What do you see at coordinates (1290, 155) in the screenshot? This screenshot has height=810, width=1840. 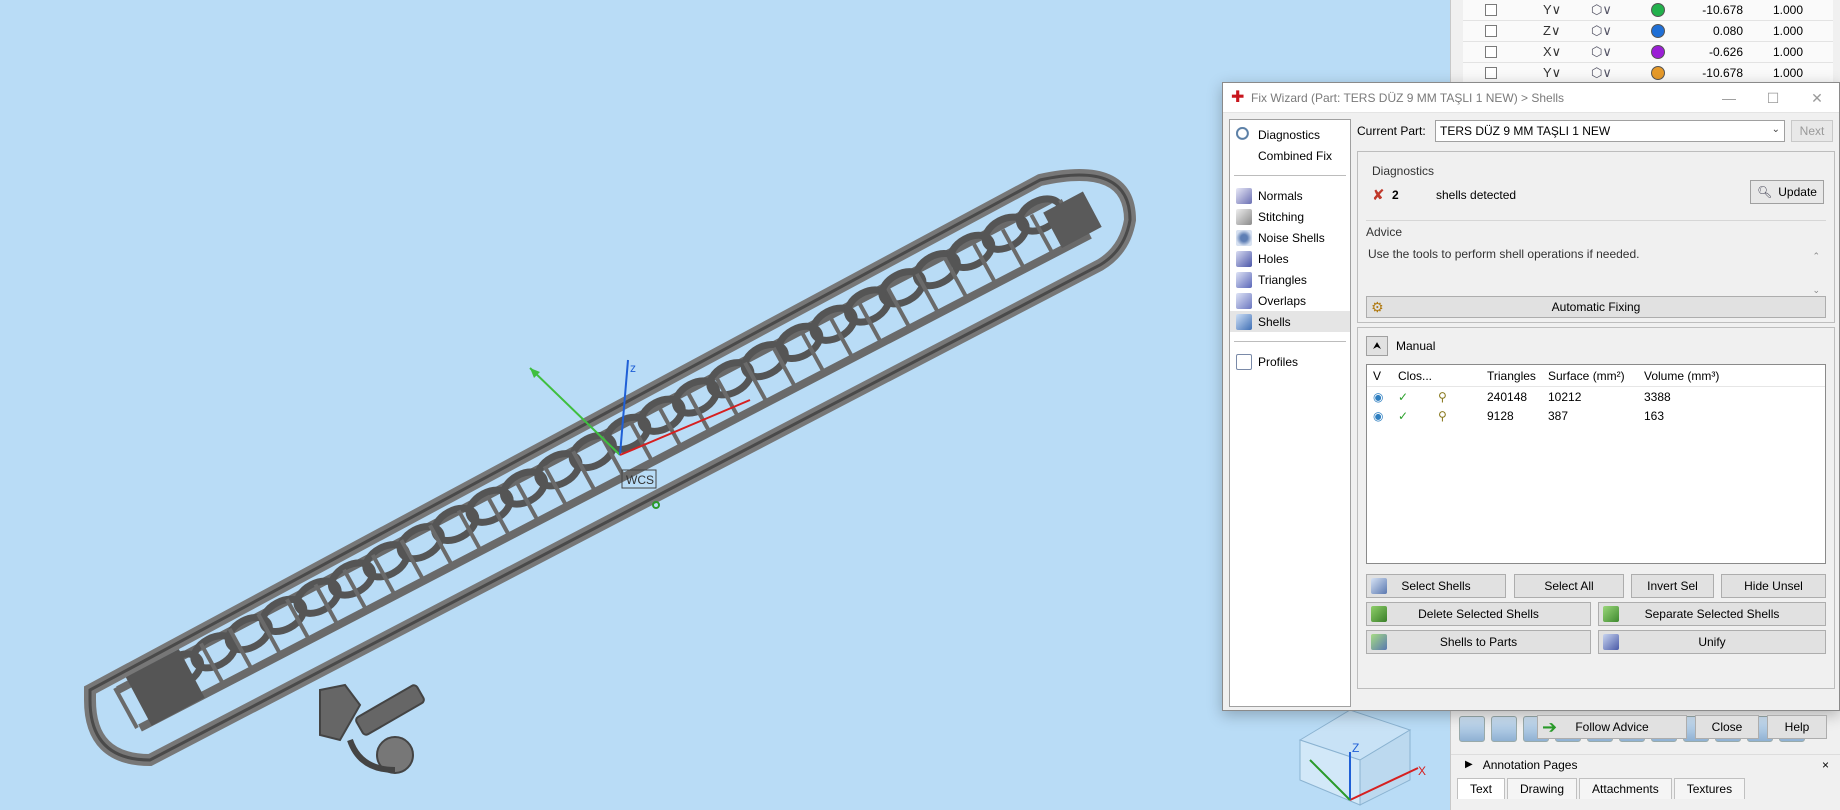 I see `nav-item-combined-fix: Combined Fix` at bounding box center [1290, 155].